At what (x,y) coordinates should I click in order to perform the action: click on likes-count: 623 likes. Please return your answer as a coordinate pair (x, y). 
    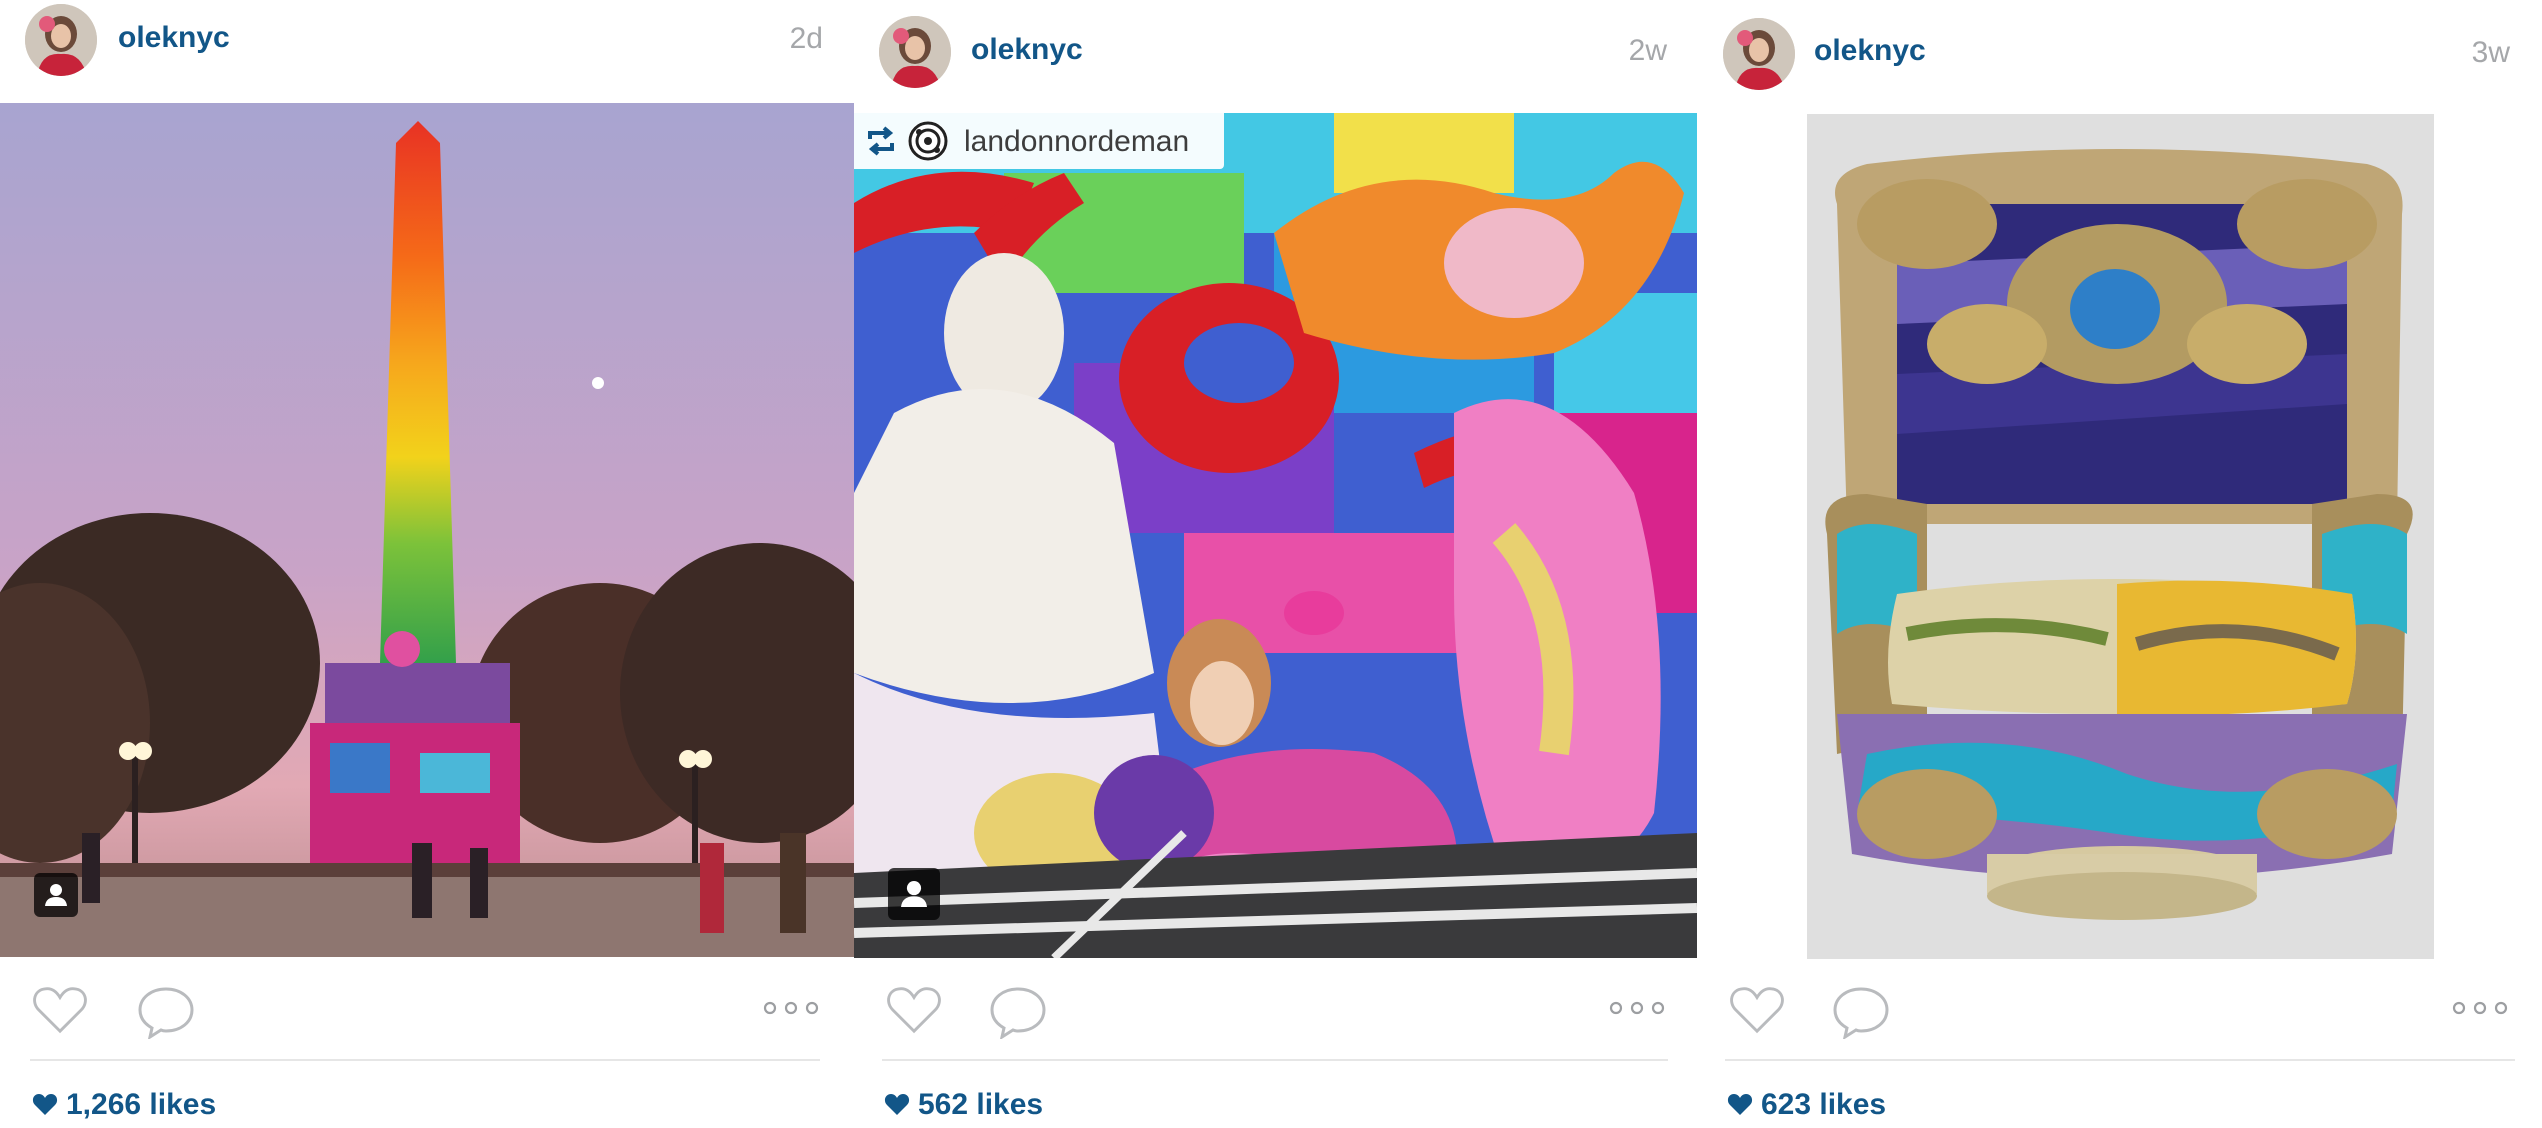
    Looking at the image, I should click on (1806, 1105).